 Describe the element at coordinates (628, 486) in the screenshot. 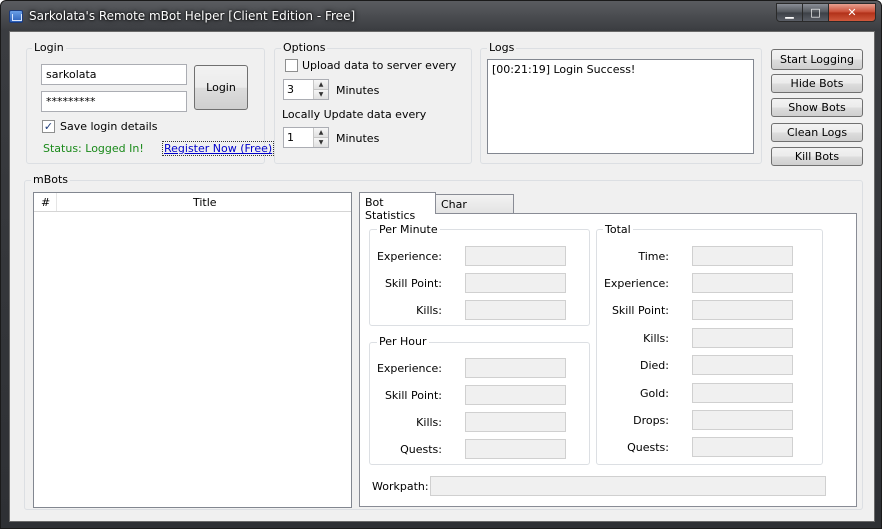

I see `workpath-field` at that location.